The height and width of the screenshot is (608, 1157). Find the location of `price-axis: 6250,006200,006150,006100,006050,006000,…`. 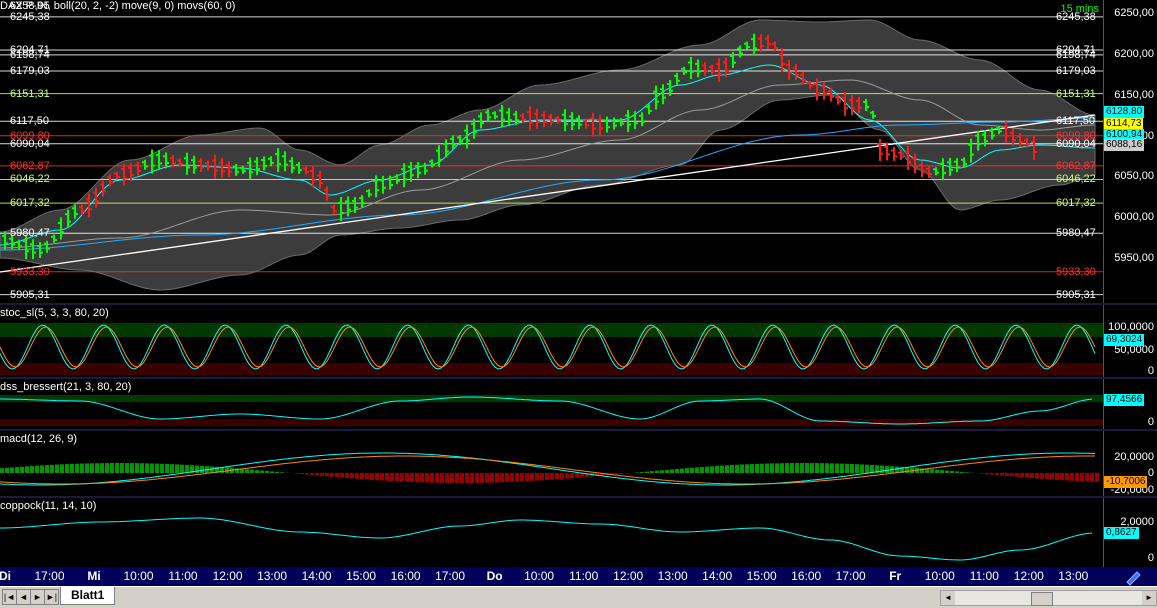

price-axis: 6250,006200,006150,006100,006050,006000,… is located at coordinates (1130, 151).